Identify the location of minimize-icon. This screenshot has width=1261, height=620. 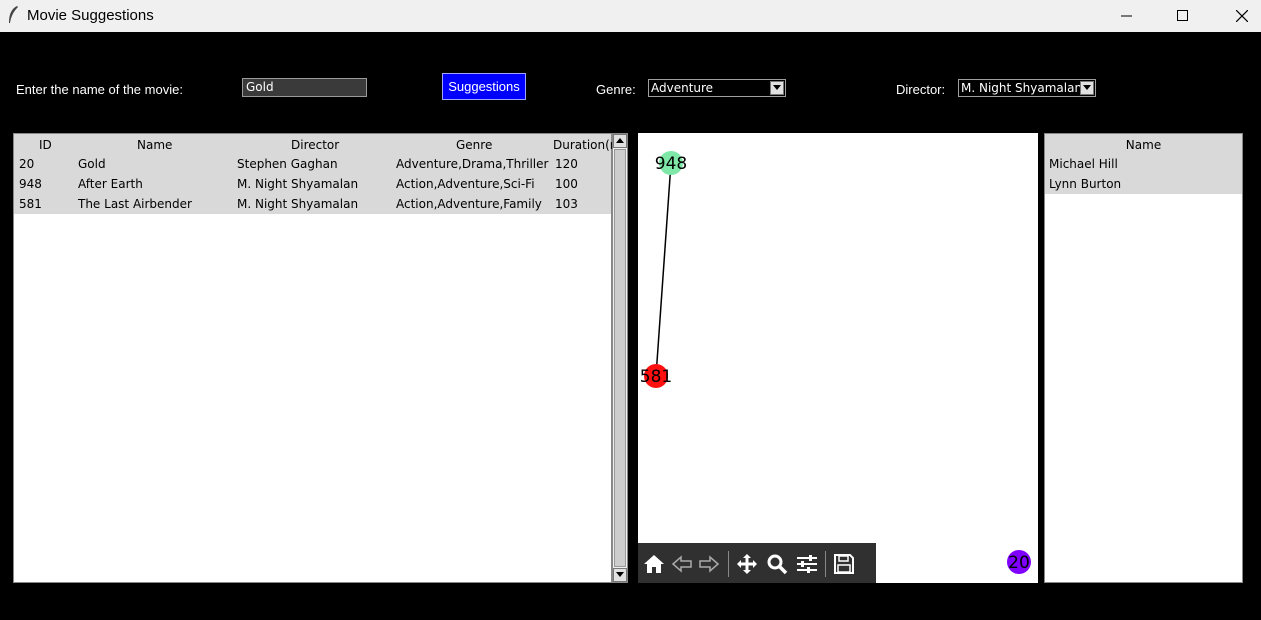
(1126, 16).